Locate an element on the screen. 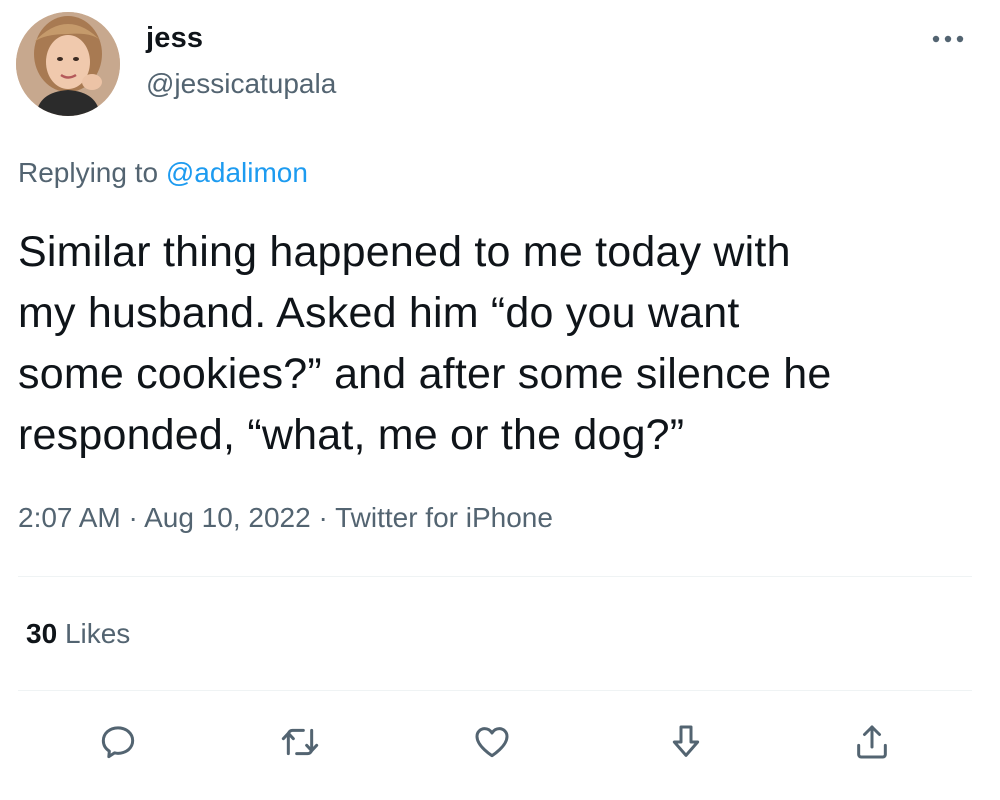  arrow-down-icon is located at coordinates (686, 741).